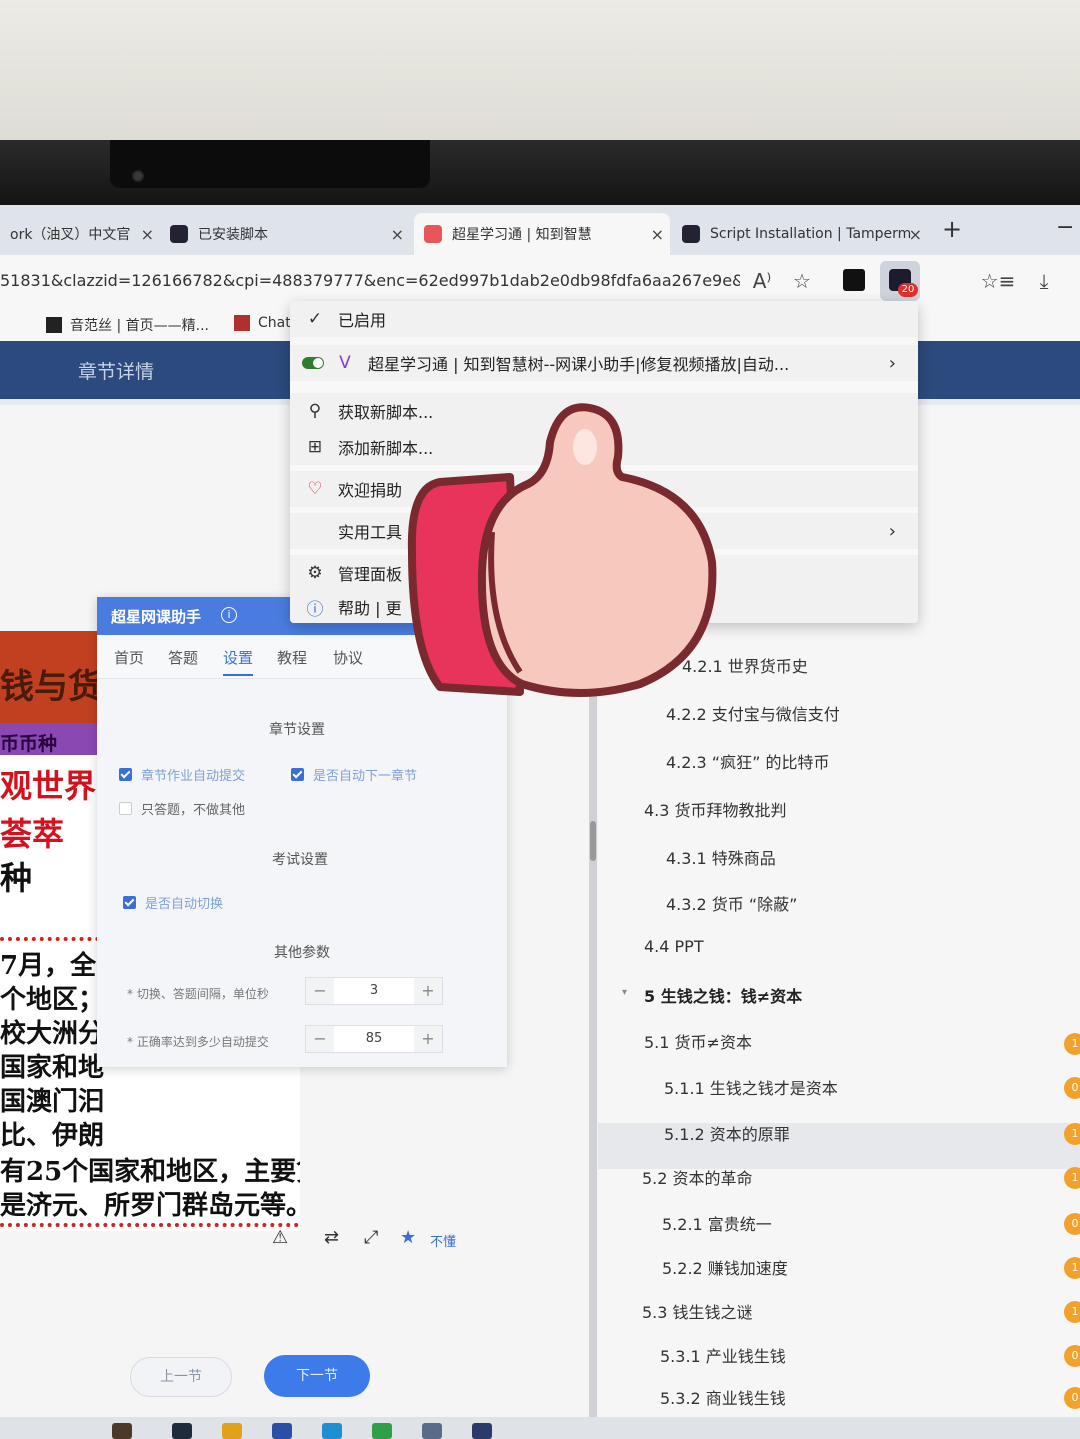 The width and height of the screenshot is (1080, 1439). Describe the element at coordinates (482, 1431) in the screenshot. I see `gear-icon` at that location.